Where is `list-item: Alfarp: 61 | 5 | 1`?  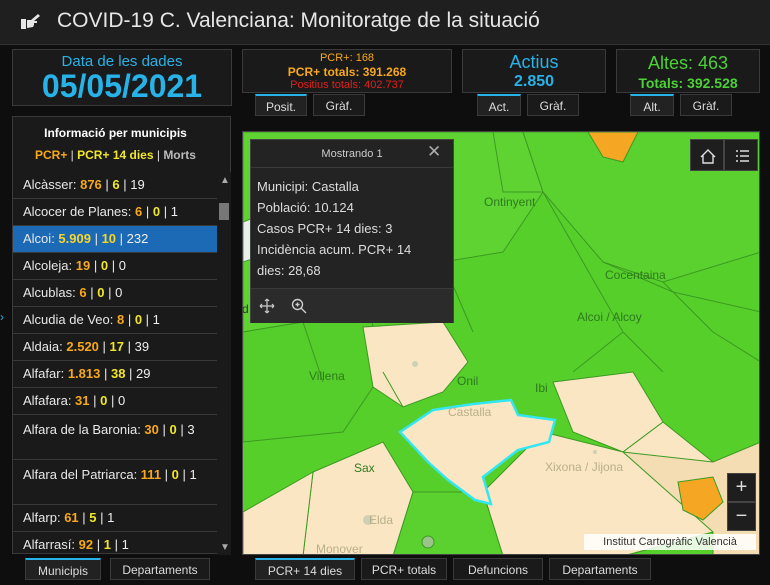
list-item: Alfarp: 61 | 5 | 1 is located at coordinates (115, 518).